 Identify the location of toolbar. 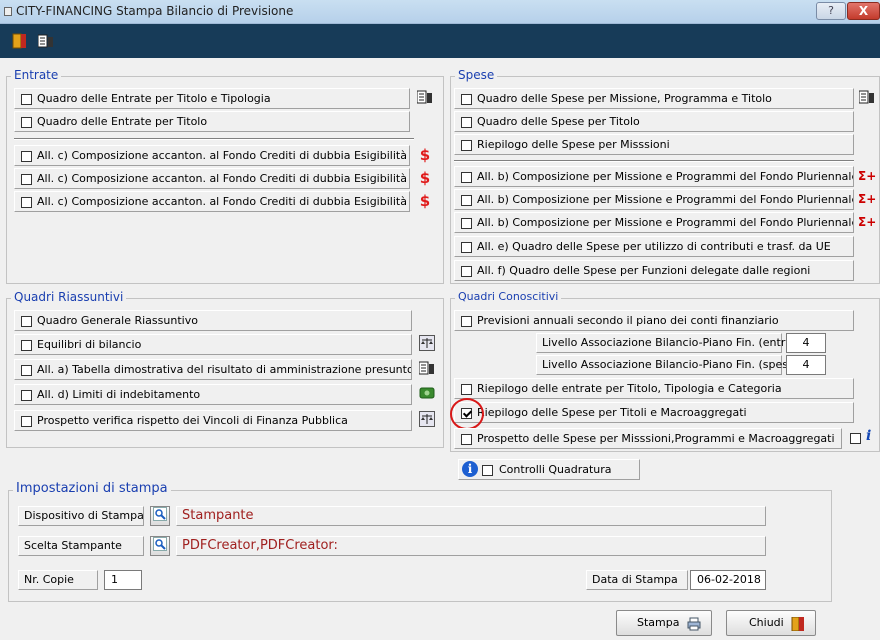
(440, 41).